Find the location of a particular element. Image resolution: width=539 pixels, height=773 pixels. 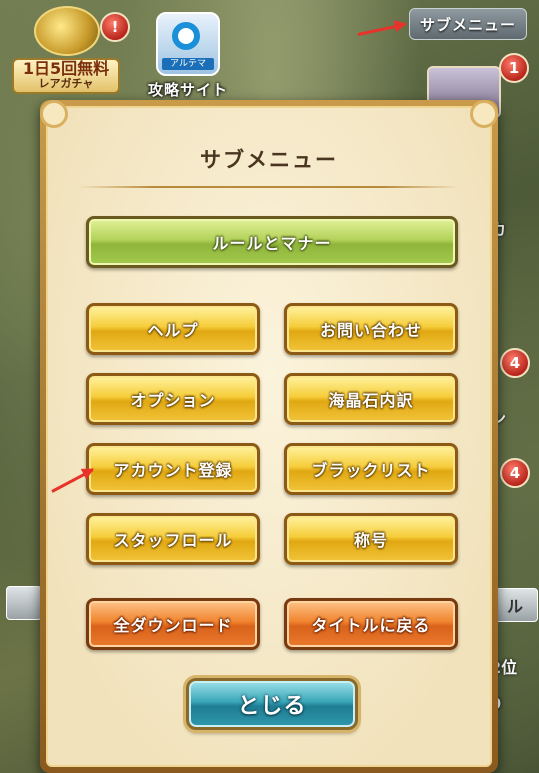

account-registration-button: アカウント登録 is located at coordinates (173, 469).